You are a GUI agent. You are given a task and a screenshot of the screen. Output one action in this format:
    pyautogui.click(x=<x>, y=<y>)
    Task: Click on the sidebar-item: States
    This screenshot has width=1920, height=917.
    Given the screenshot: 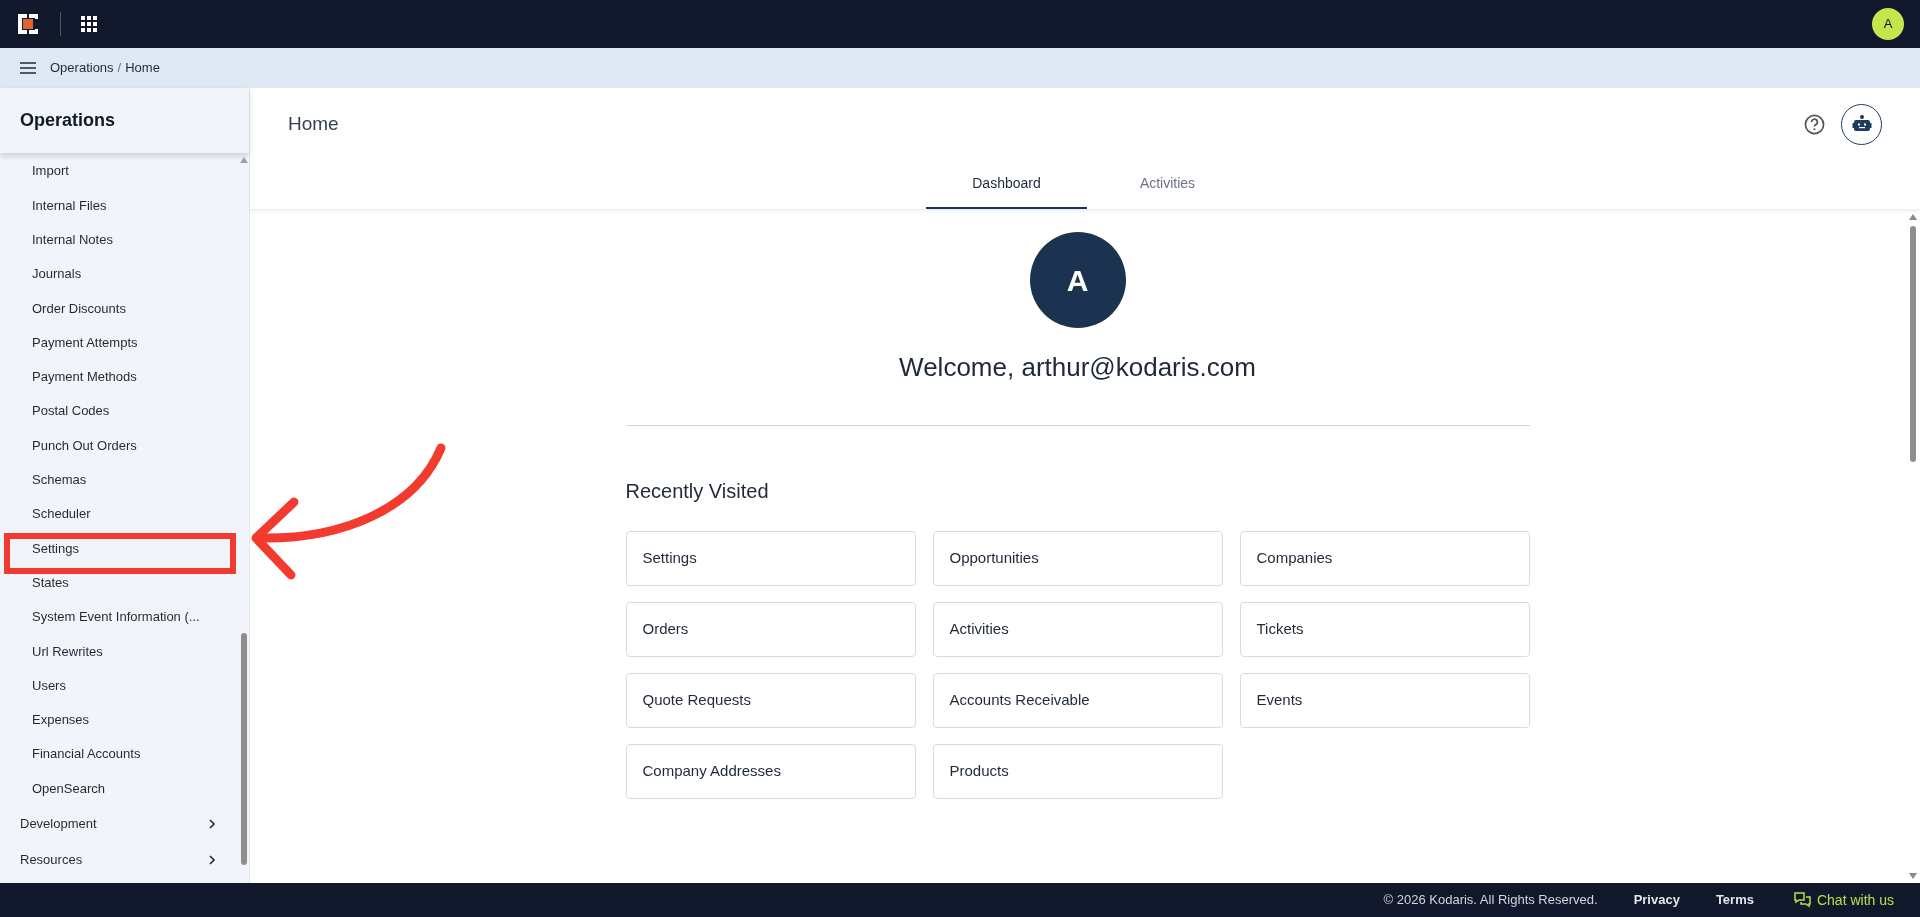 What is the action you would take?
    pyautogui.click(x=34, y=582)
    